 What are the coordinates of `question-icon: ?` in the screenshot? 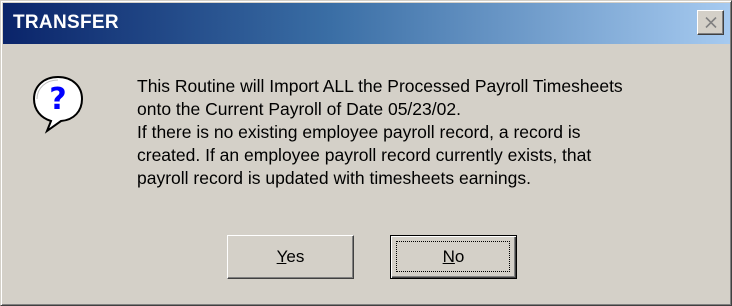 It's located at (58, 104).